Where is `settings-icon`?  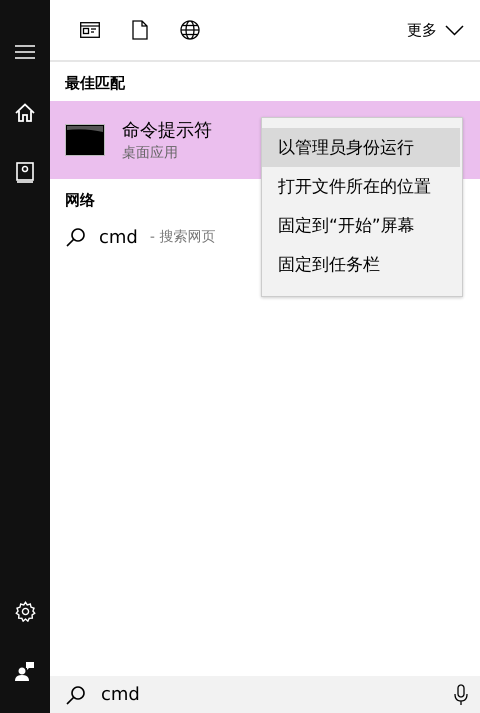 settings-icon is located at coordinates (25, 611).